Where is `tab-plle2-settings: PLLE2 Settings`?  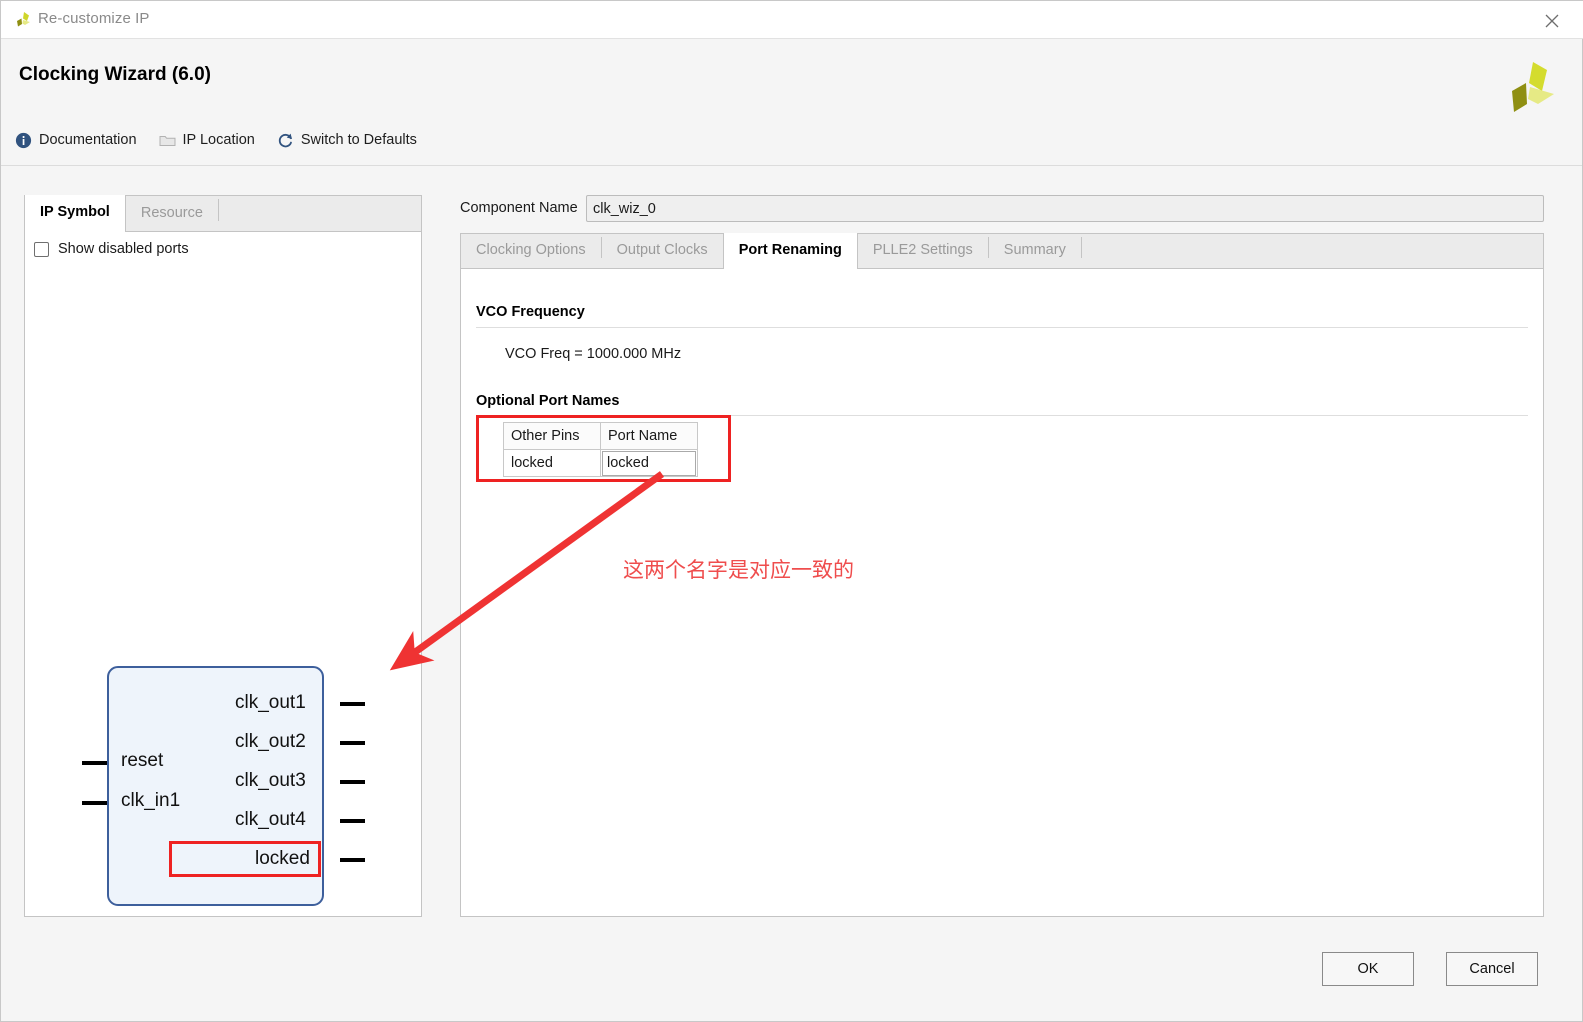
tab-plle2-settings: PLLE2 Settings is located at coordinates (923, 250).